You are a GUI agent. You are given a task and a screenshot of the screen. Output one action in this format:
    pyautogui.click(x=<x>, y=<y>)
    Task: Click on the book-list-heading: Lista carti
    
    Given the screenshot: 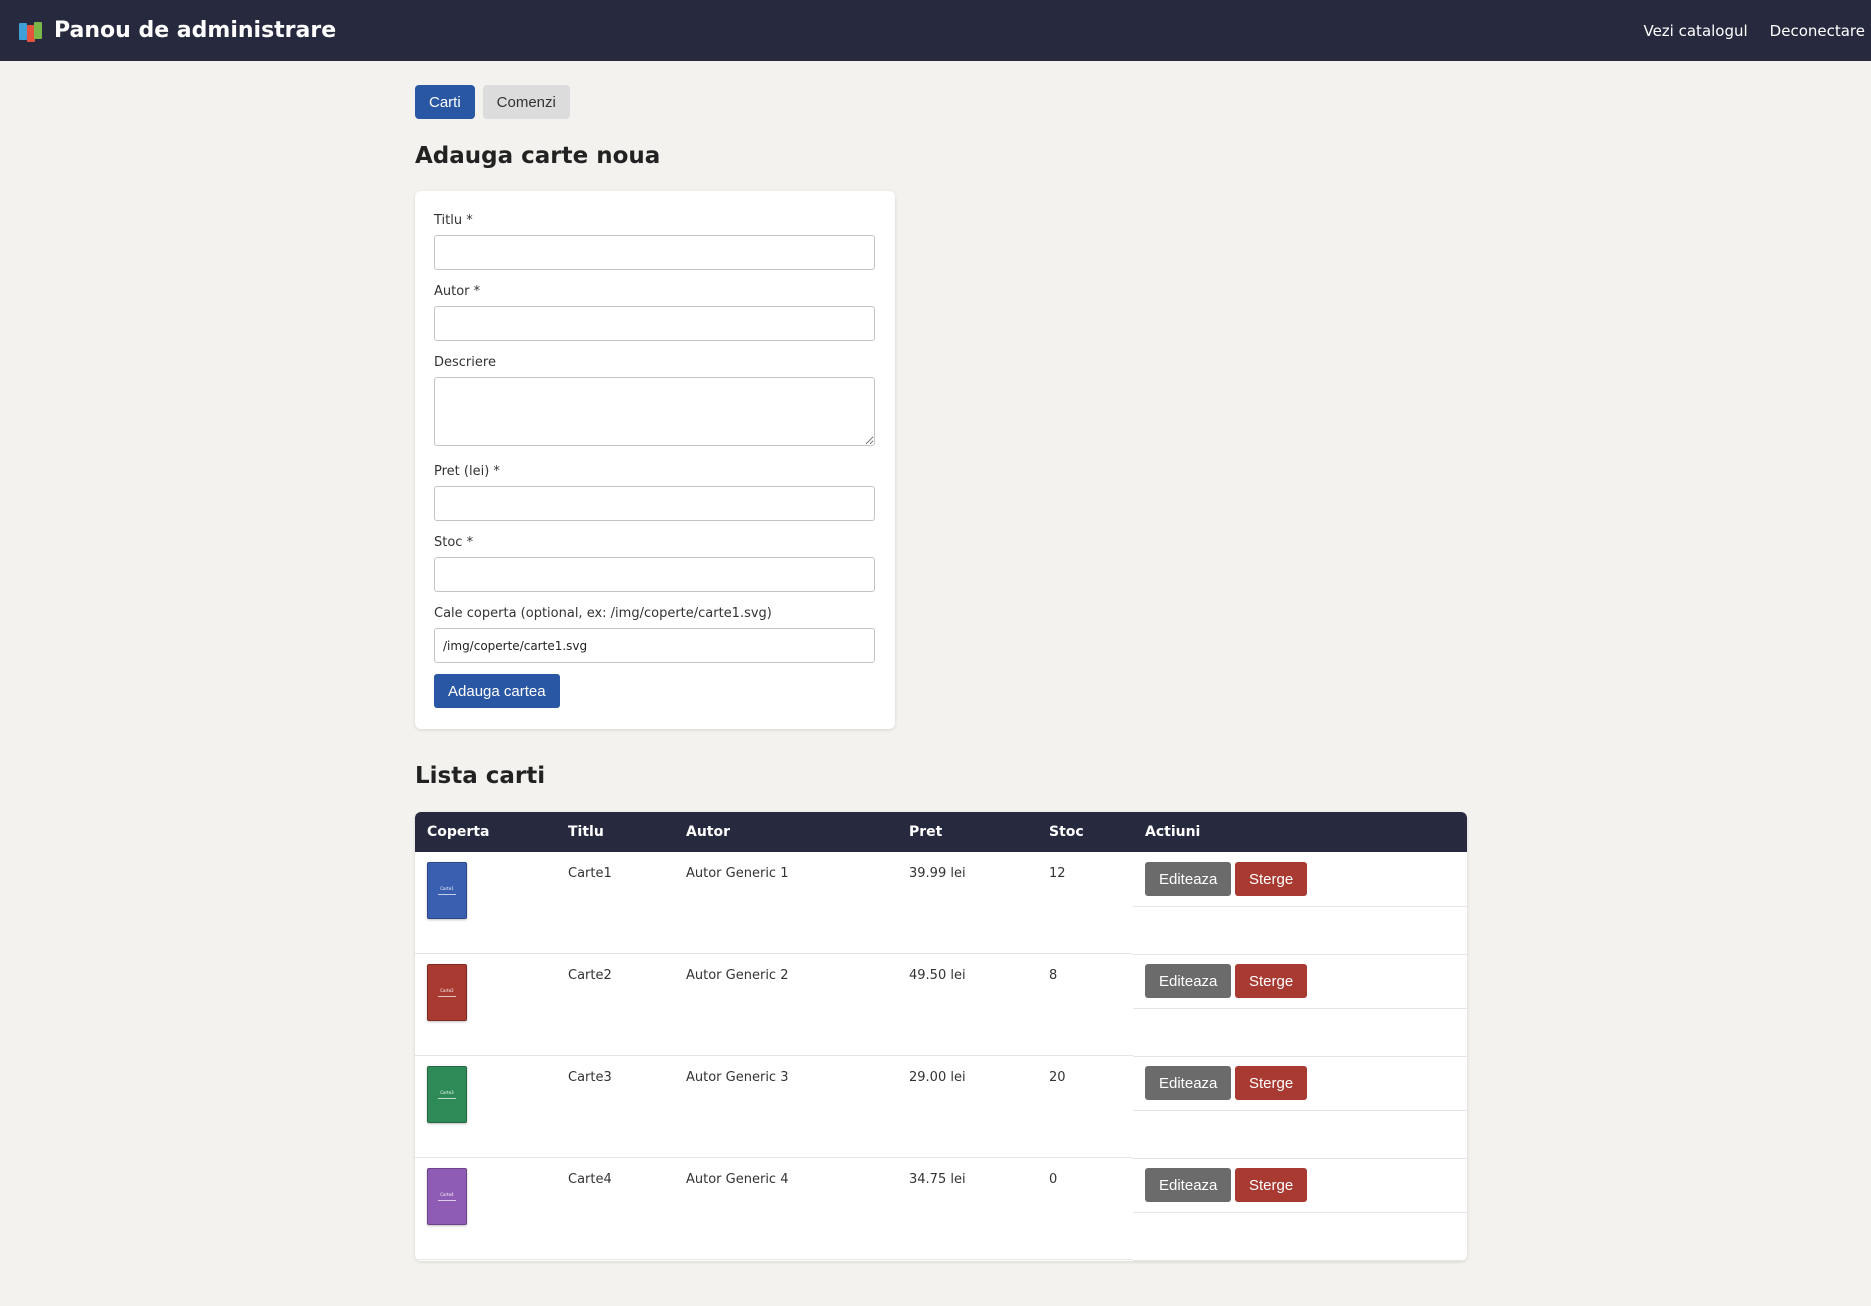 What is the action you would take?
    pyautogui.click(x=480, y=776)
    